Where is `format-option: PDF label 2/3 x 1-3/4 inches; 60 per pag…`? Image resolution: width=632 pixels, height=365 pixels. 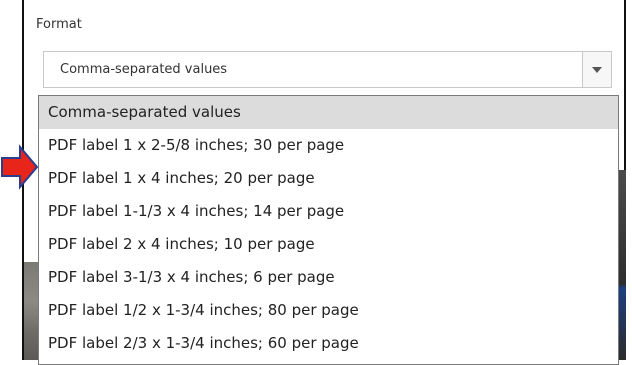
format-option: PDF label 2/3 x 1-3/4 inches; 60 per pag… is located at coordinates (328, 343).